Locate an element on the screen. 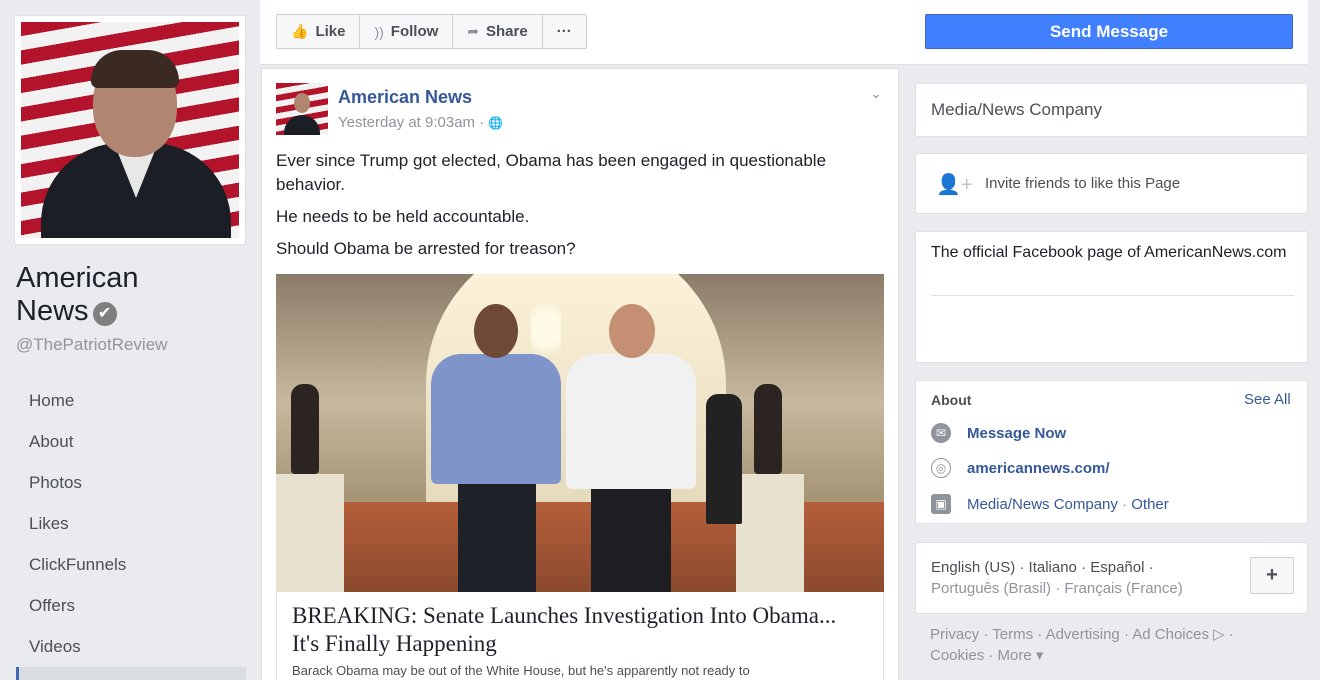 The height and width of the screenshot is (680, 1320). share-arrow-icon: ➦ is located at coordinates (473, 31).